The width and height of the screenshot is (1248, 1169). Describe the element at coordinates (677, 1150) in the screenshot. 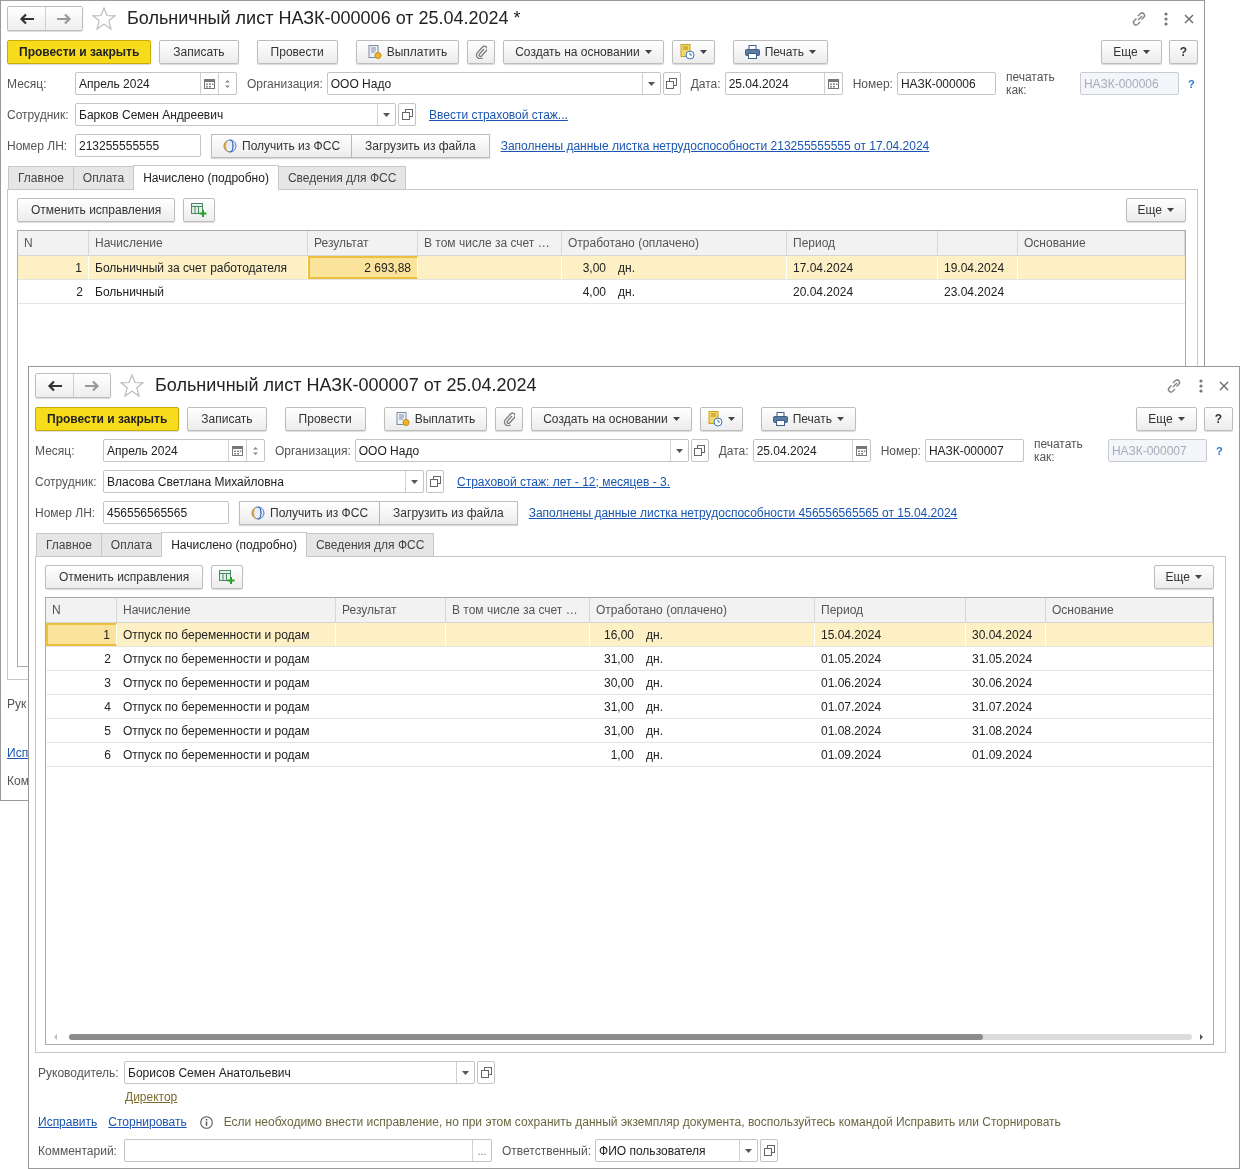

I see `responsible-field: ФИО пользователя` at that location.